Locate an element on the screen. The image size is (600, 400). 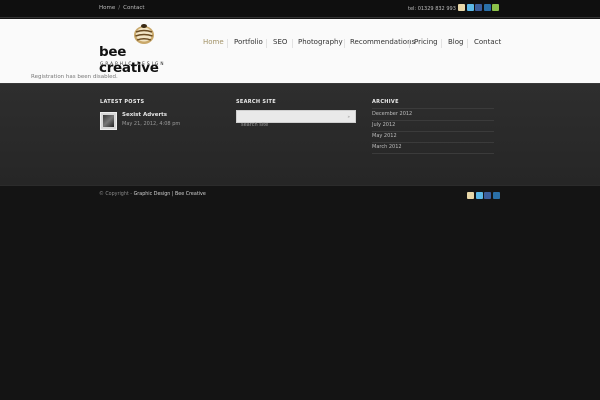
copyright-link: Graphic Design | Bee Creative is located at coordinates (170, 194).